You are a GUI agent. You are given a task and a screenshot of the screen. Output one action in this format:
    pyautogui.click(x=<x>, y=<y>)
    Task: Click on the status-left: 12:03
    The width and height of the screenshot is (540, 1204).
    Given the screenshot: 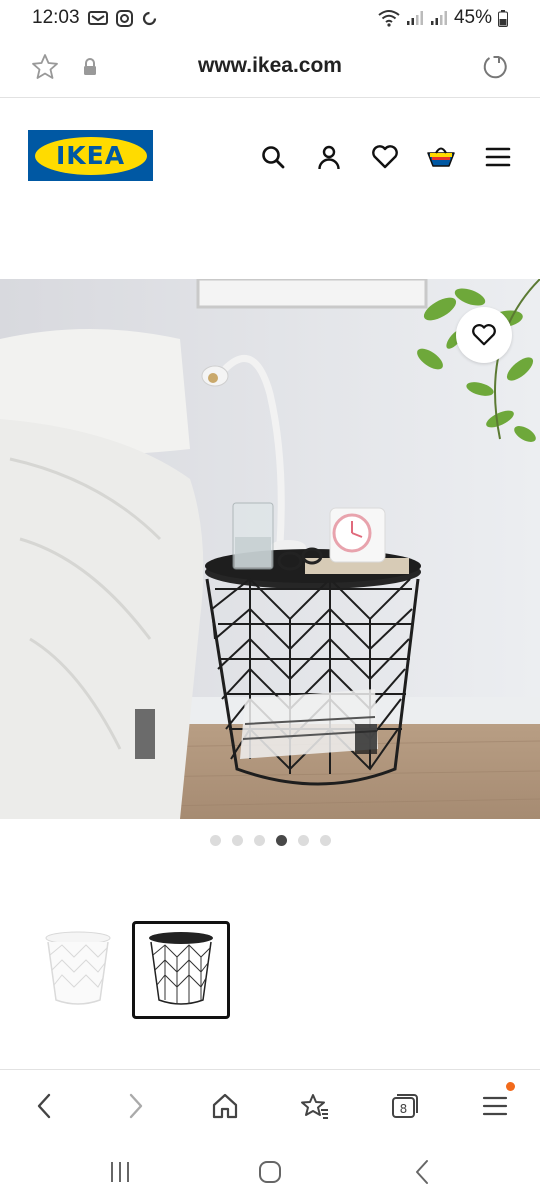 What is the action you would take?
    pyautogui.click(x=95, y=18)
    